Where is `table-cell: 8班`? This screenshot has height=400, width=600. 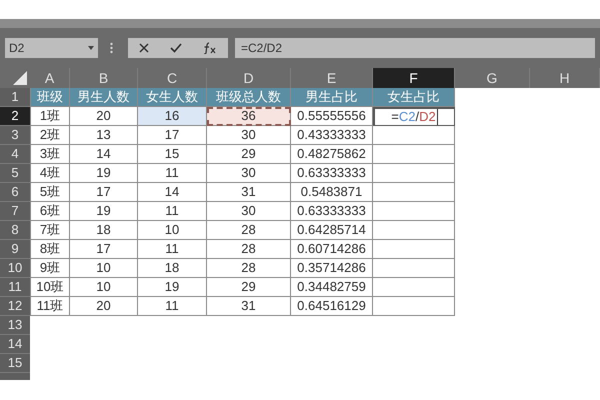
table-cell: 8班 is located at coordinates (50, 249).